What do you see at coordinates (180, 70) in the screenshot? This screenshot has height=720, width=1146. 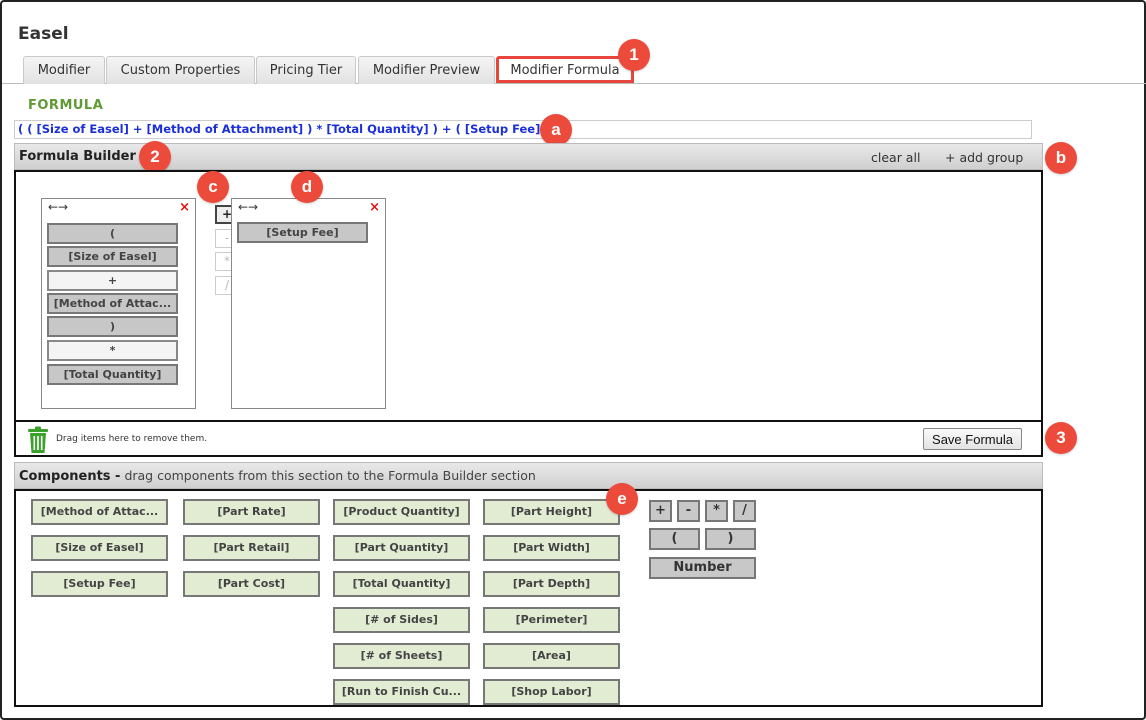 I see `tab-custom-properties: Custom Properties` at bounding box center [180, 70].